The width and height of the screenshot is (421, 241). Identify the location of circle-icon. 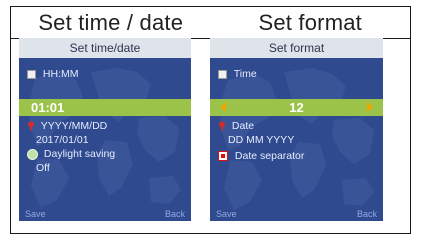
(32, 154).